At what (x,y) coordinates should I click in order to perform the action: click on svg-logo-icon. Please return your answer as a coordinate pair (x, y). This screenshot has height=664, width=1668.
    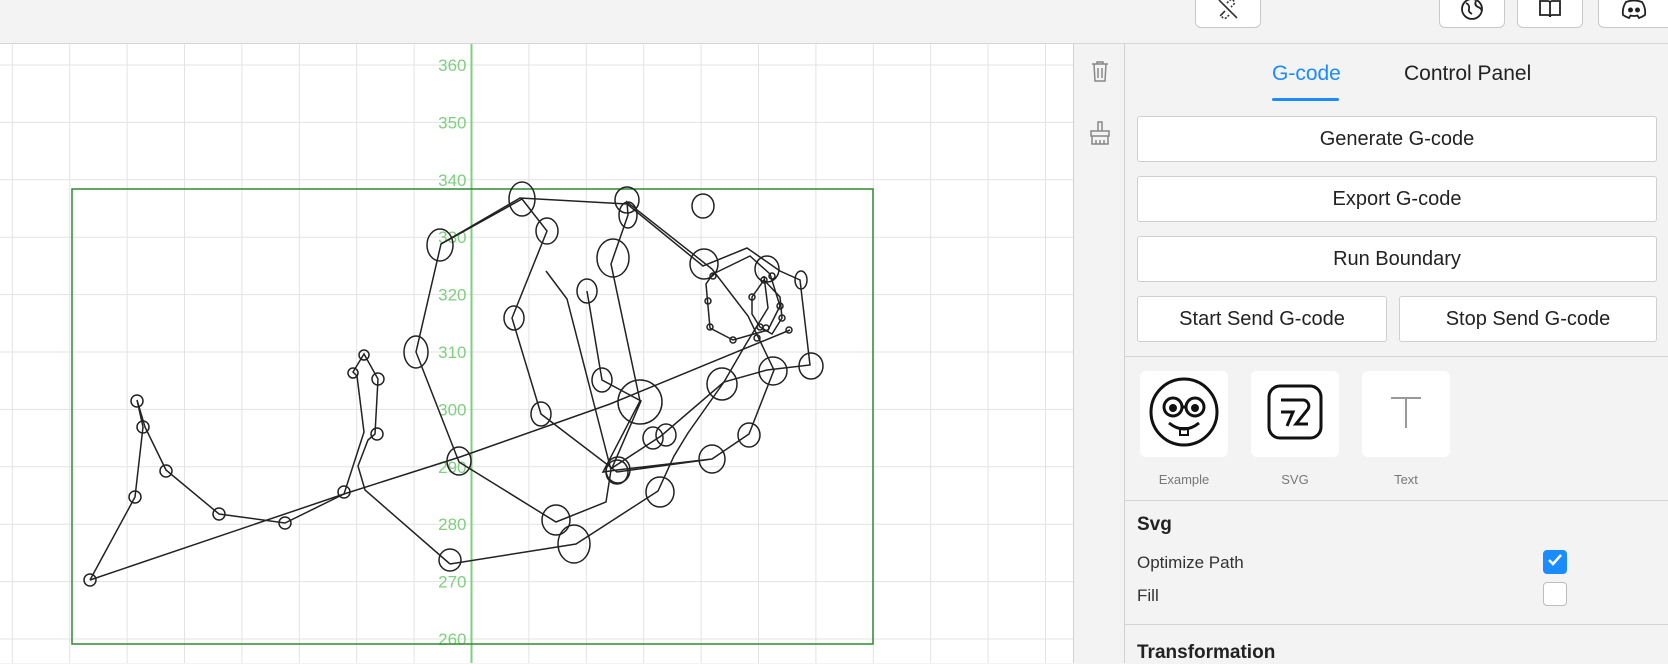
    Looking at the image, I should click on (1295, 414).